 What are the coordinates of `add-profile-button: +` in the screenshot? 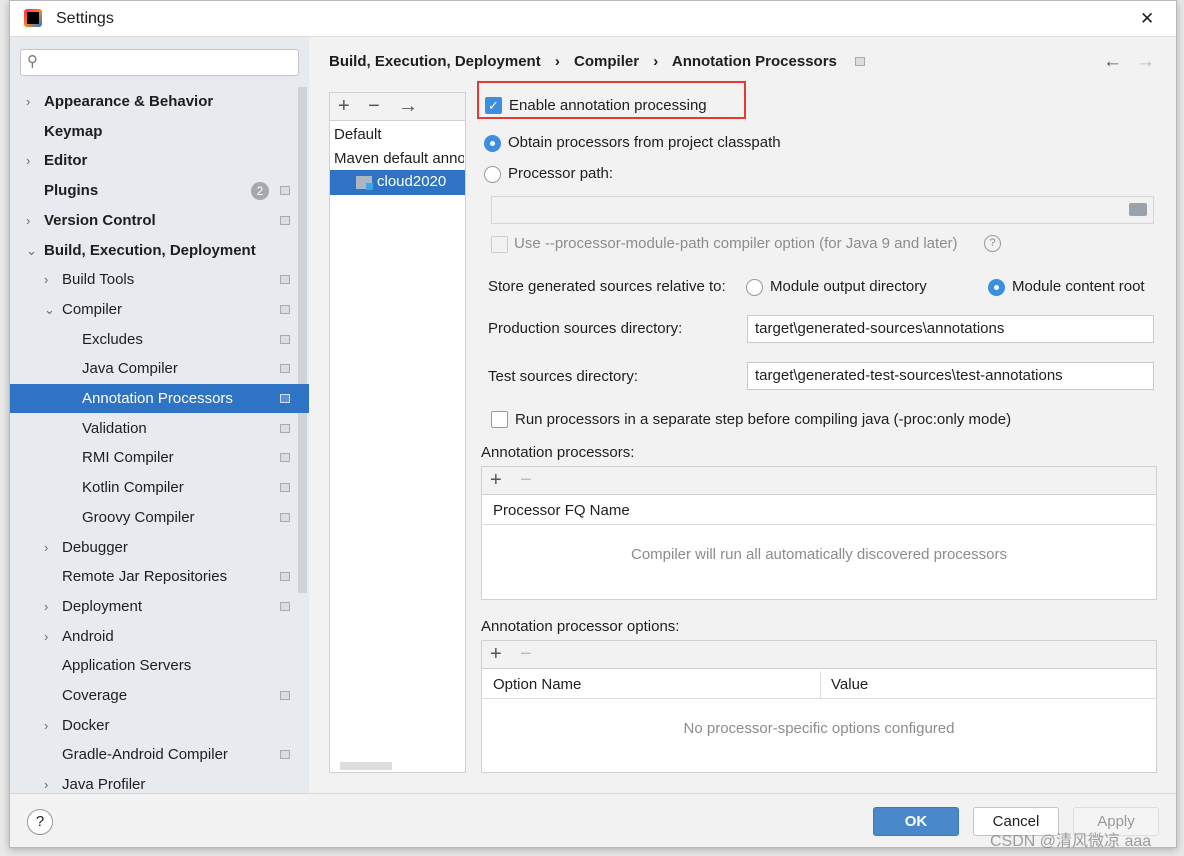 It's located at (344, 106).